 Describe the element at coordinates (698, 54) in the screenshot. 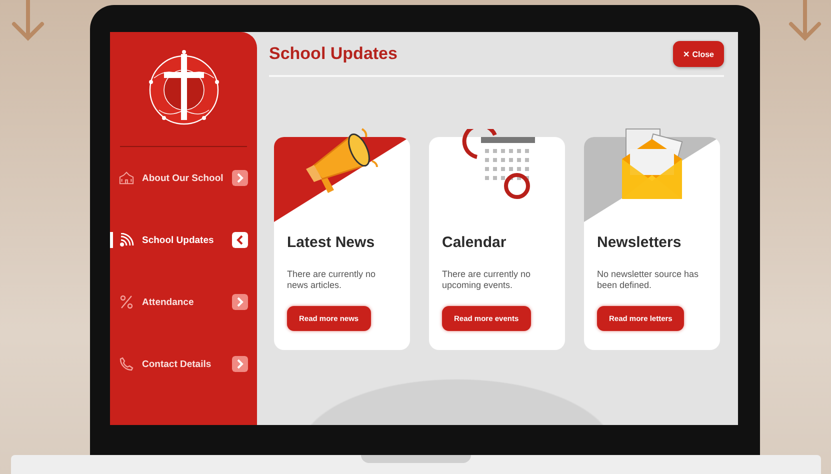

I see `close-button: ✕ Close` at that location.